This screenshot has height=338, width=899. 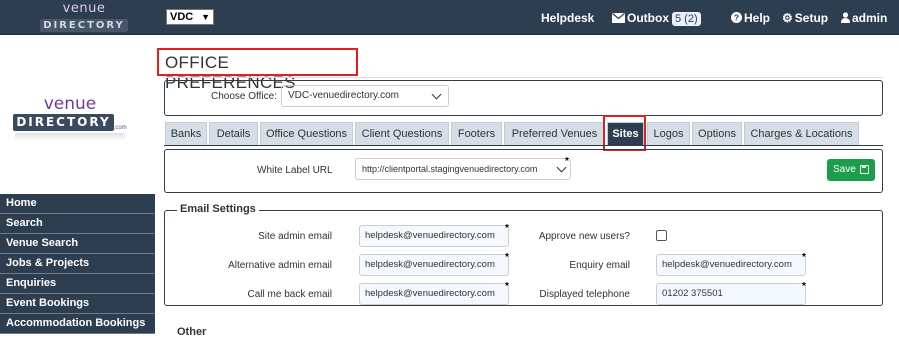 What do you see at coordinates (787, 18) in the screenshot?
I see `gear-icon: ⚙` at bounding box center [787, 18].